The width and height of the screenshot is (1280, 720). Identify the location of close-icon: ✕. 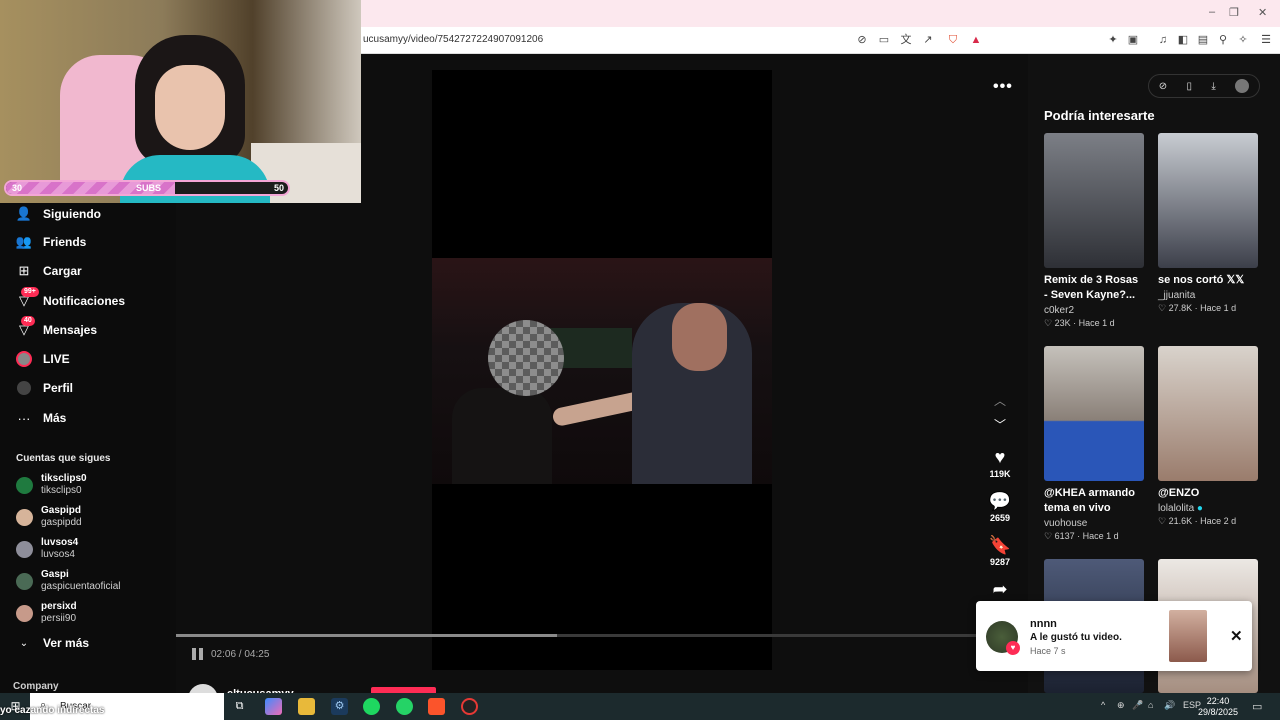
(1236, 636).